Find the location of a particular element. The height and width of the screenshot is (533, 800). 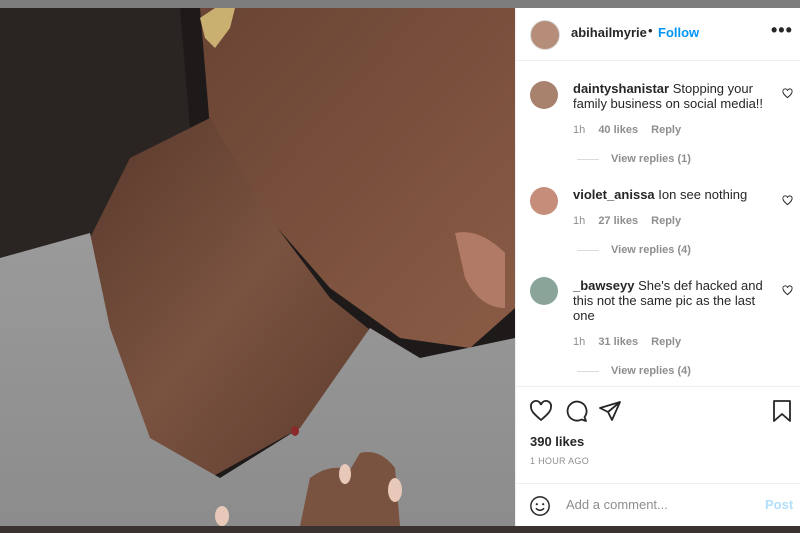

share-paper-plane-icon is located at coordinates (610, 411).